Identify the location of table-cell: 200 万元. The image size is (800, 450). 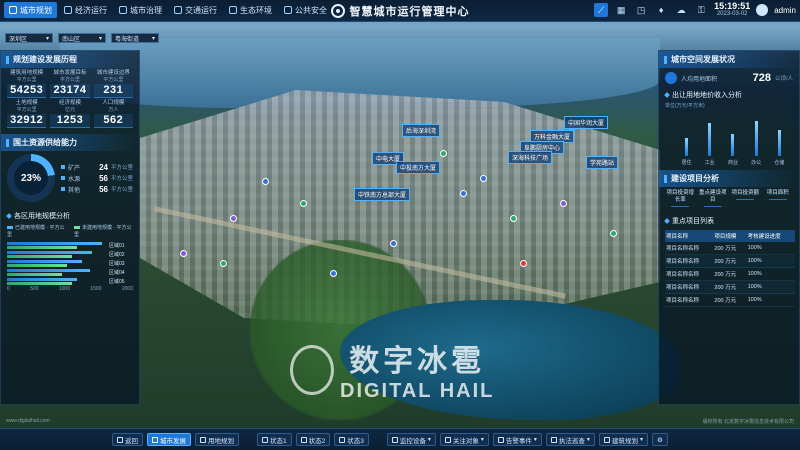
(730, 261).